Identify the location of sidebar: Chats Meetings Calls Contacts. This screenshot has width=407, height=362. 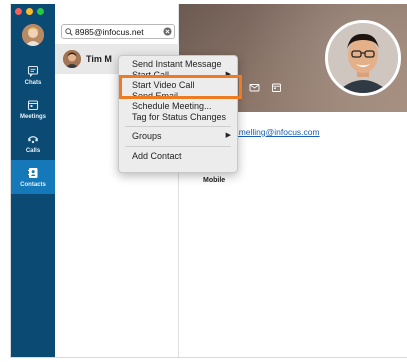
(33, 180).